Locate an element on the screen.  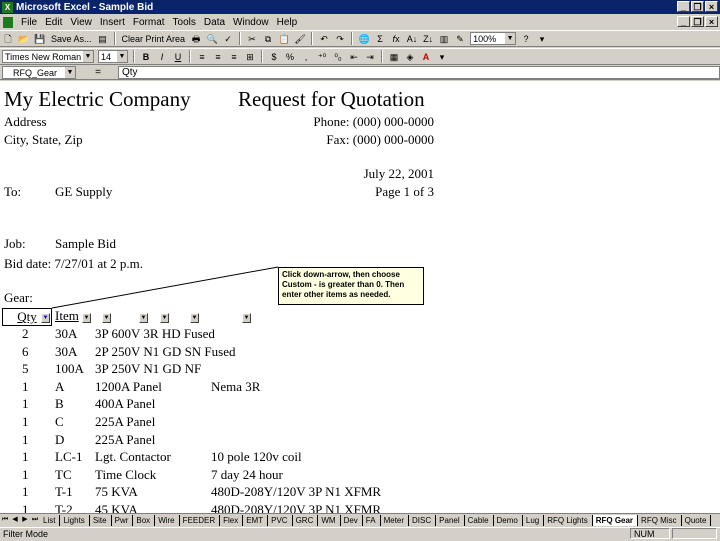
row-item: B is located at coordinates (59, 404).